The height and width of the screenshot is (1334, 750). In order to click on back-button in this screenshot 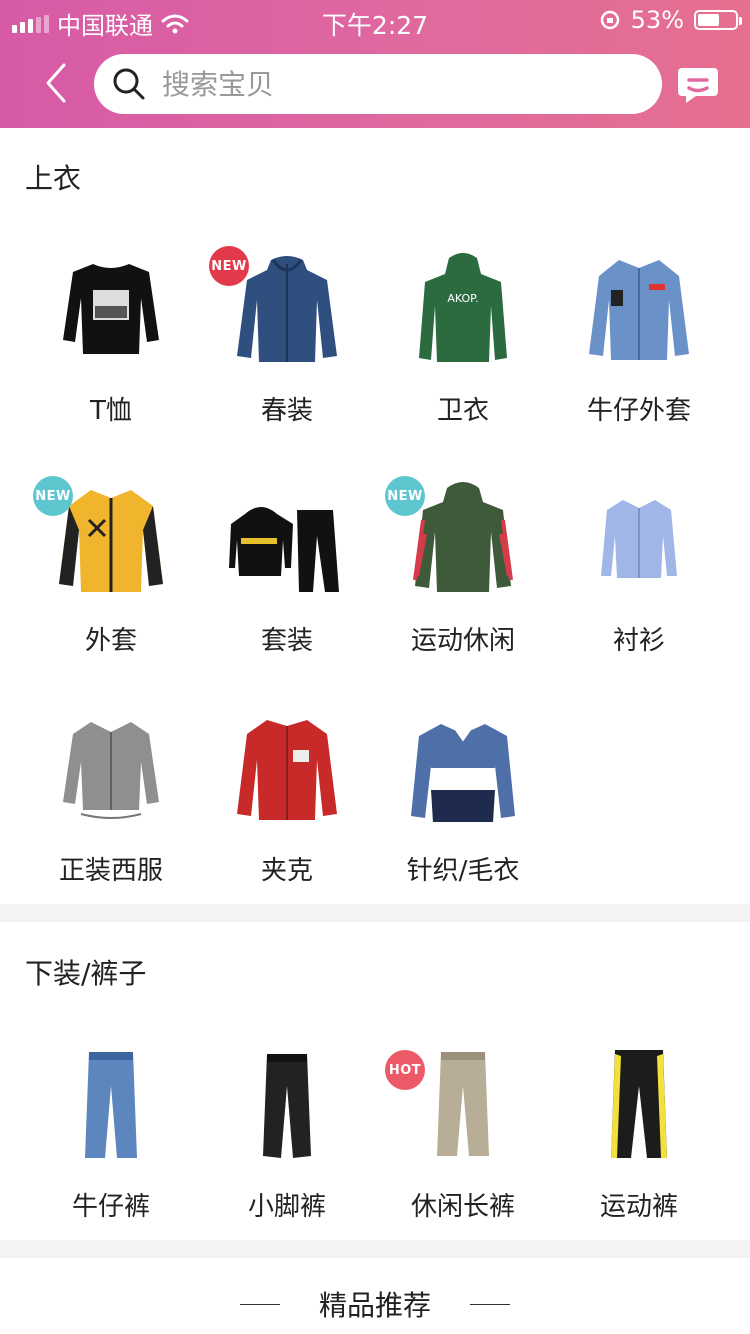, I will do `click(56, 83)`.